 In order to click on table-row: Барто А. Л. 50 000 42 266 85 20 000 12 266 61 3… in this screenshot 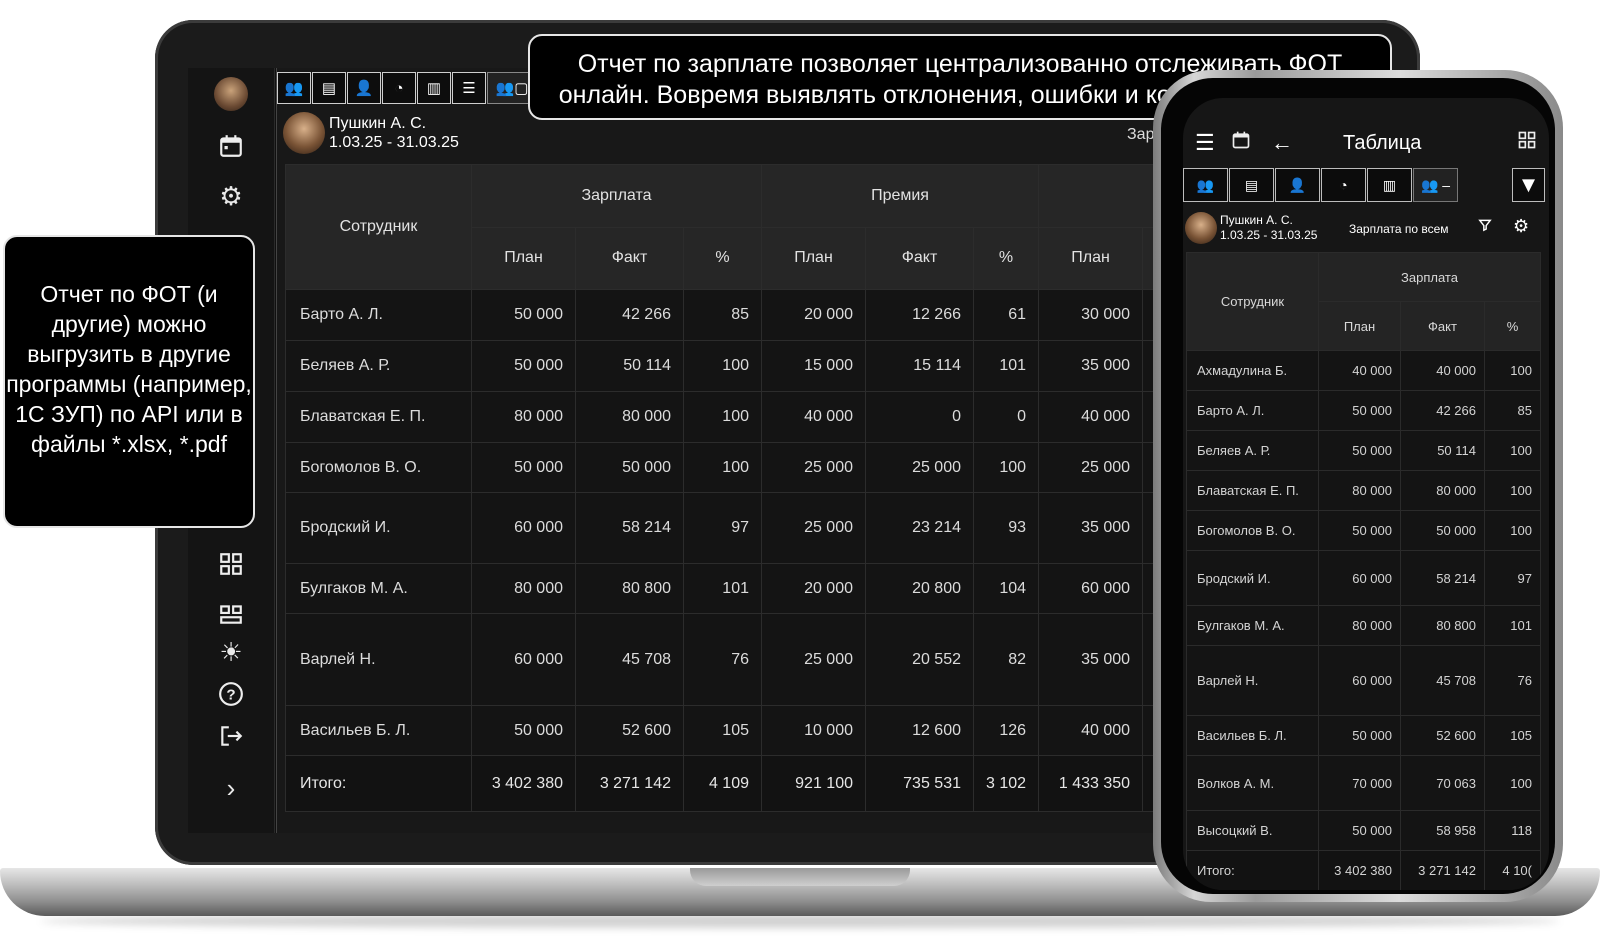, I will do `click(734, 315)`.